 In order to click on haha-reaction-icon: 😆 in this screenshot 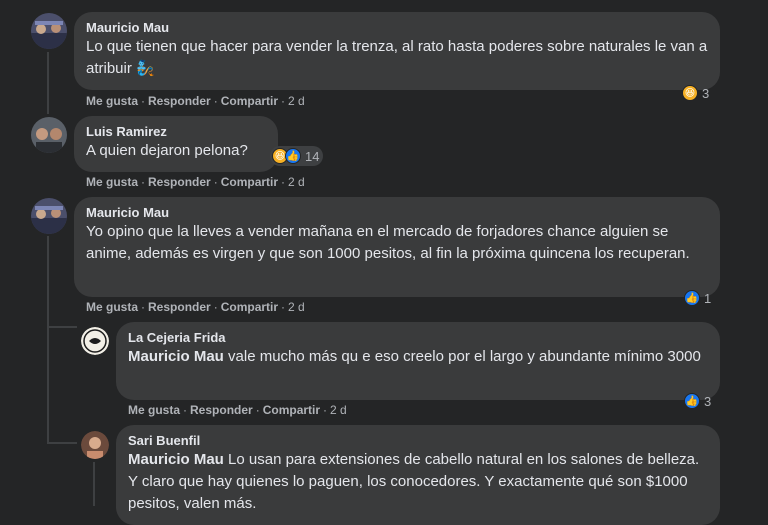, I will do `click(690, 93)`.